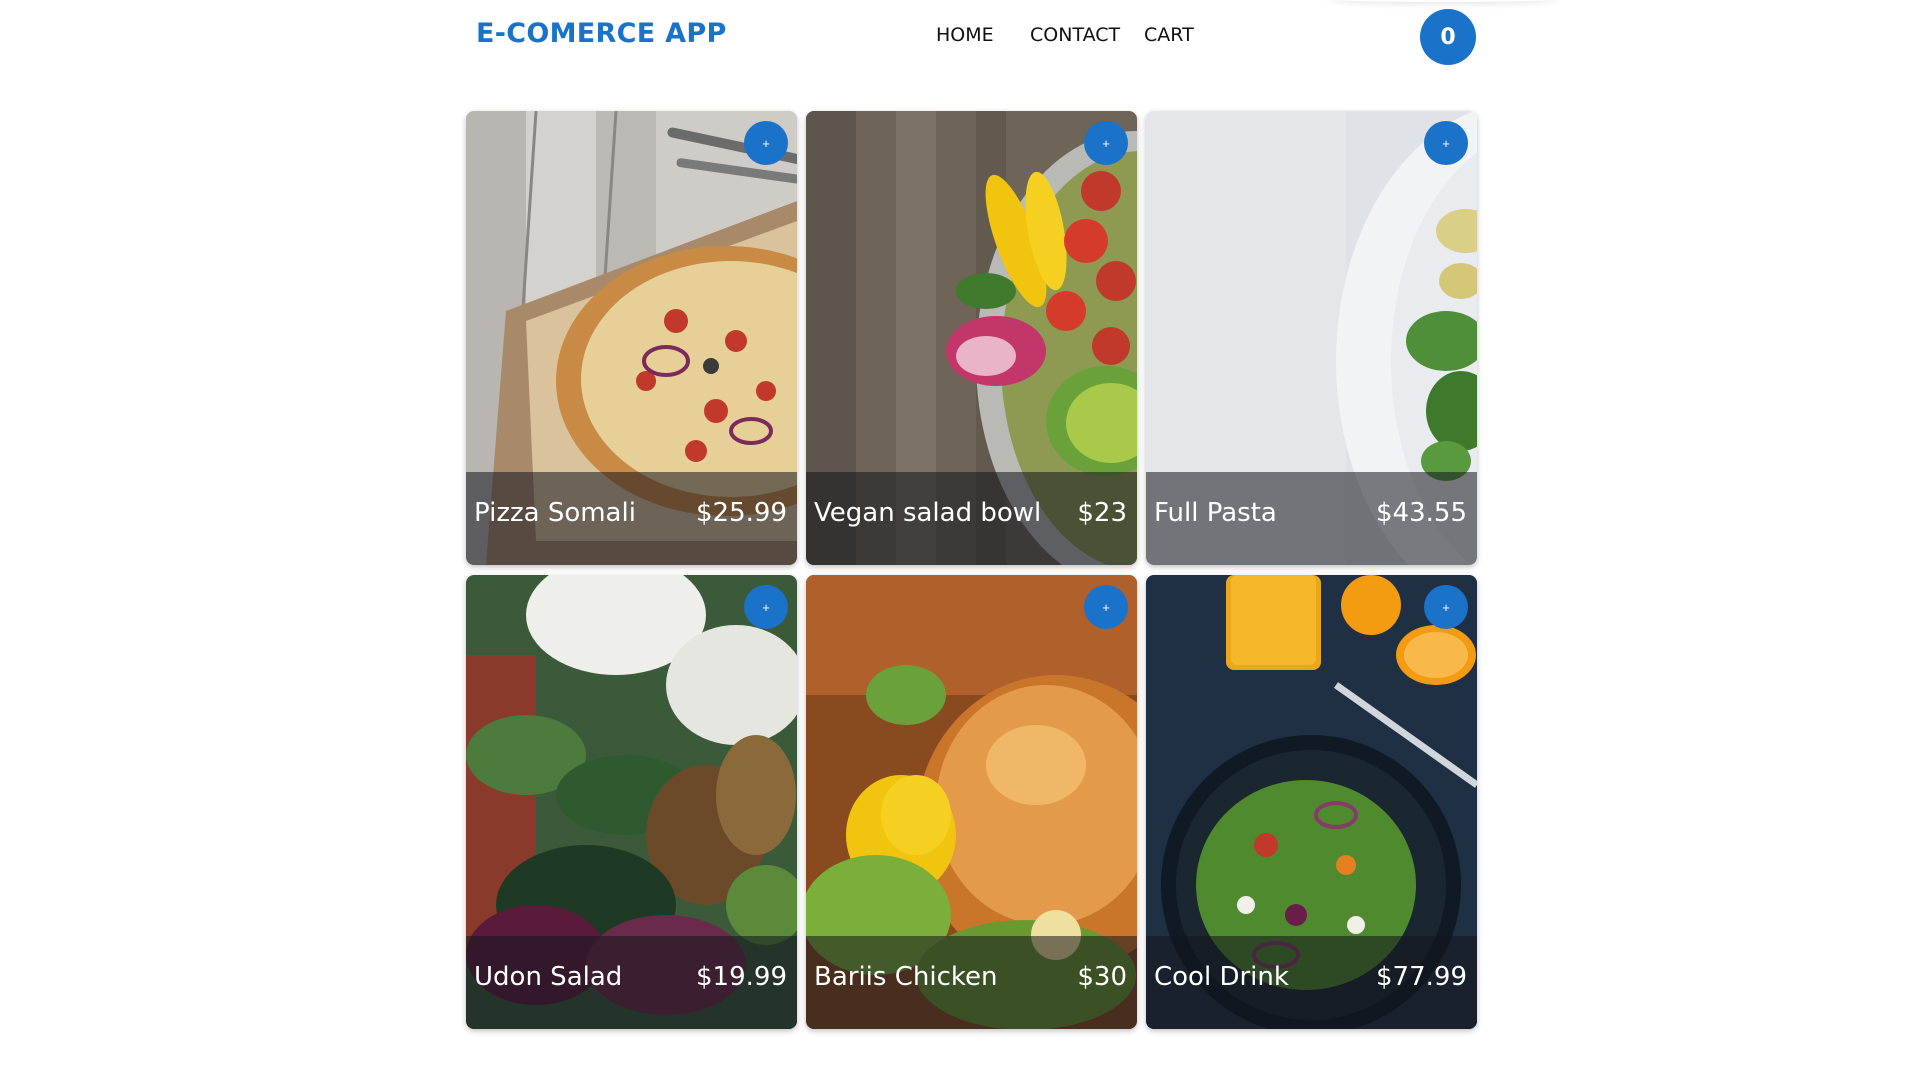 The height and width of the screenshot is (1080, 1920). I want to click on product-card: + Bariis Chicken $30, so click(971, 802).